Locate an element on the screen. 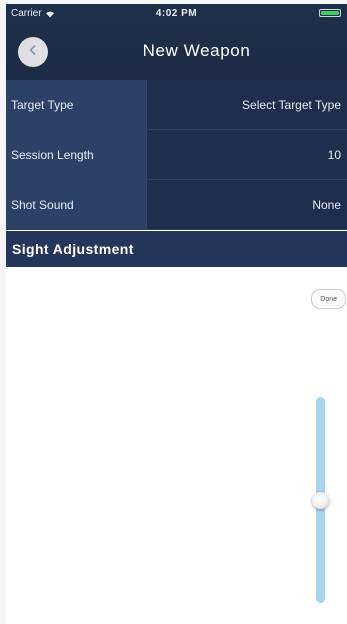 The height and width of the screenshot is (624, 347). slider-thumb is located at coordinates (320, 500).